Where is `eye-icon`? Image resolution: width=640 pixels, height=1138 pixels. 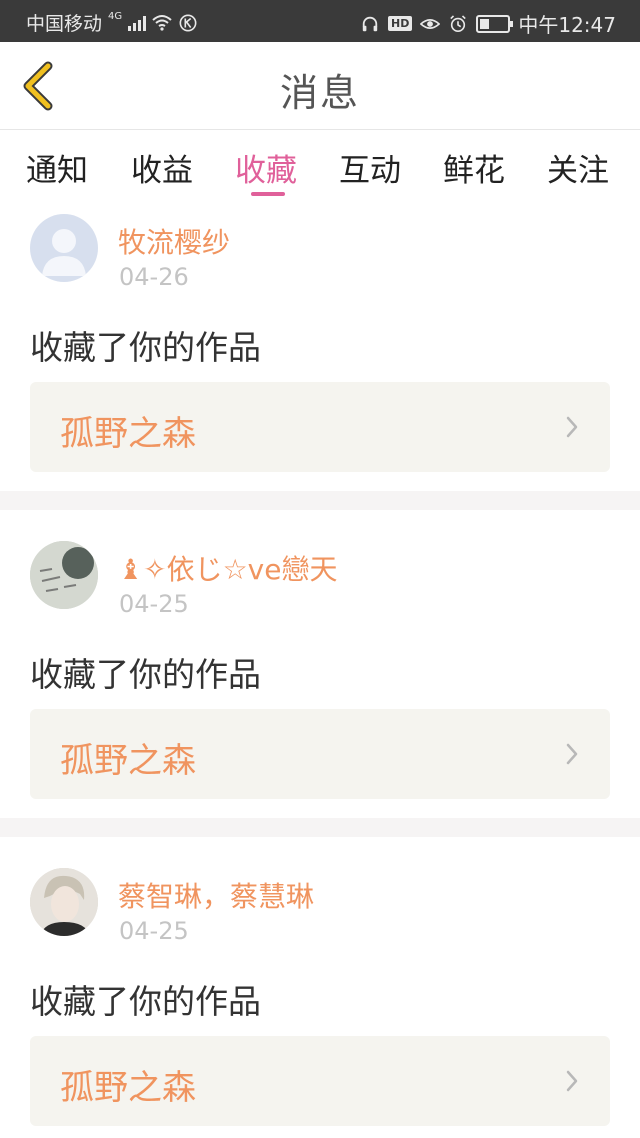 eye-icon is located at coordinates (430, 23).